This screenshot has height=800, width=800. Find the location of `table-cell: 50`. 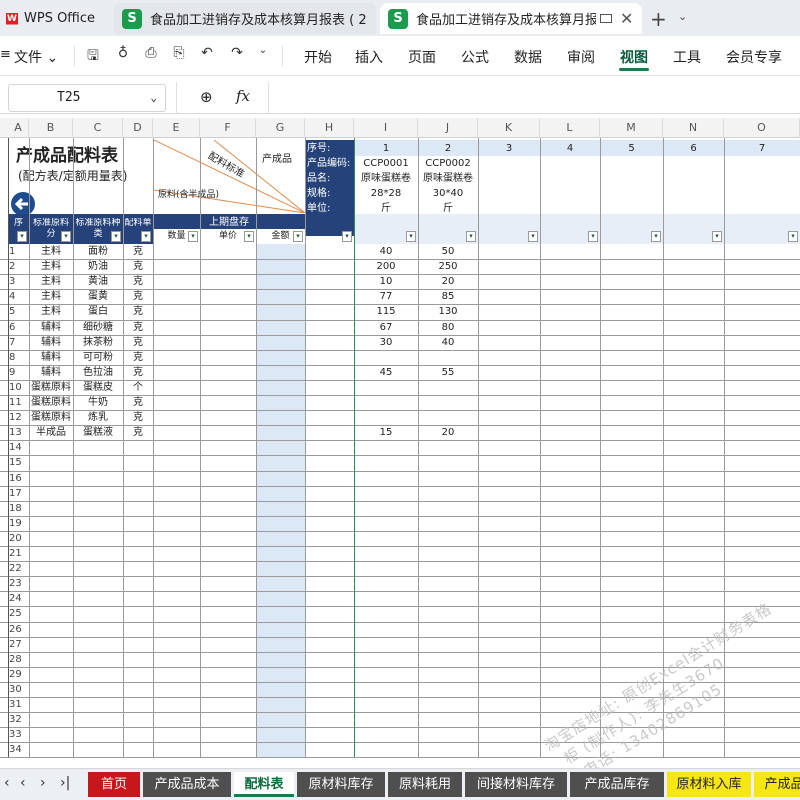

table-cell: 50 is located at coordinates (448, 251).